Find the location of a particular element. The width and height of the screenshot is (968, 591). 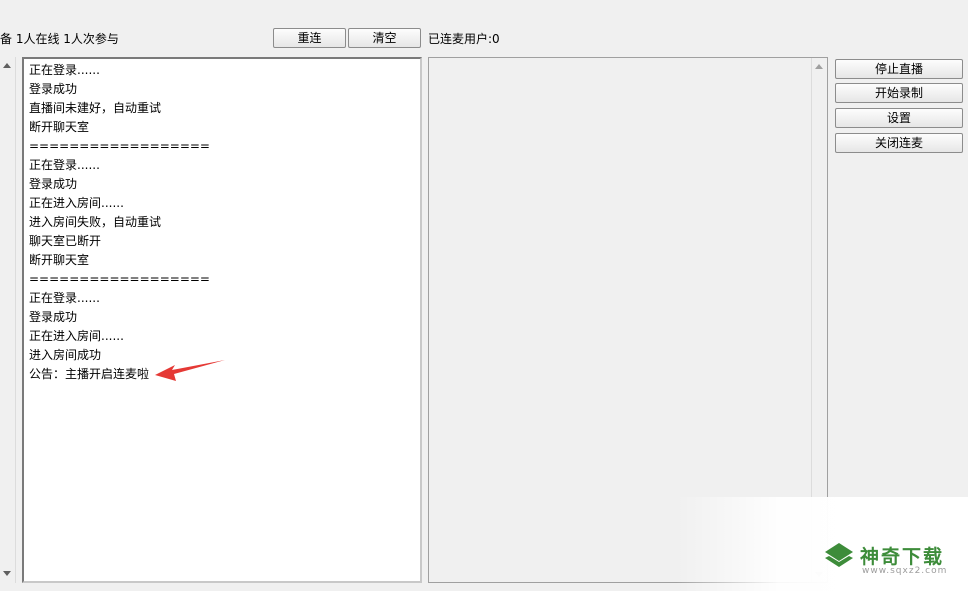

stop-broadcast-button: 停止直播 is located at coordinates (899, 69).